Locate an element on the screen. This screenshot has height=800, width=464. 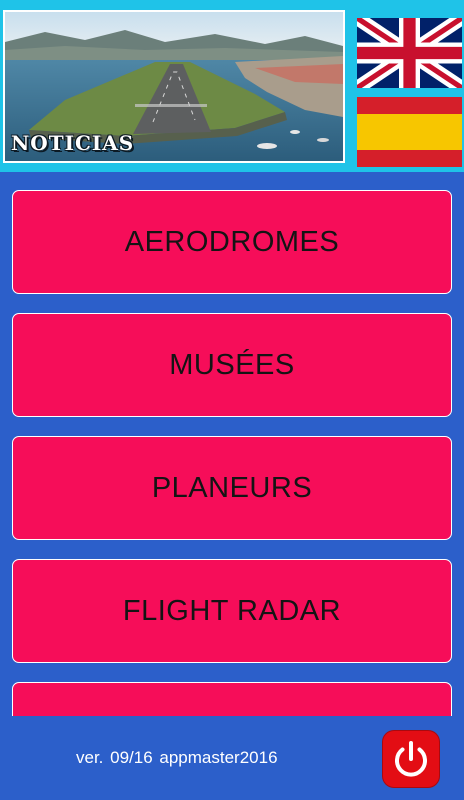
planeurs-label: PLANEURS is located at coordinates (232, 487).